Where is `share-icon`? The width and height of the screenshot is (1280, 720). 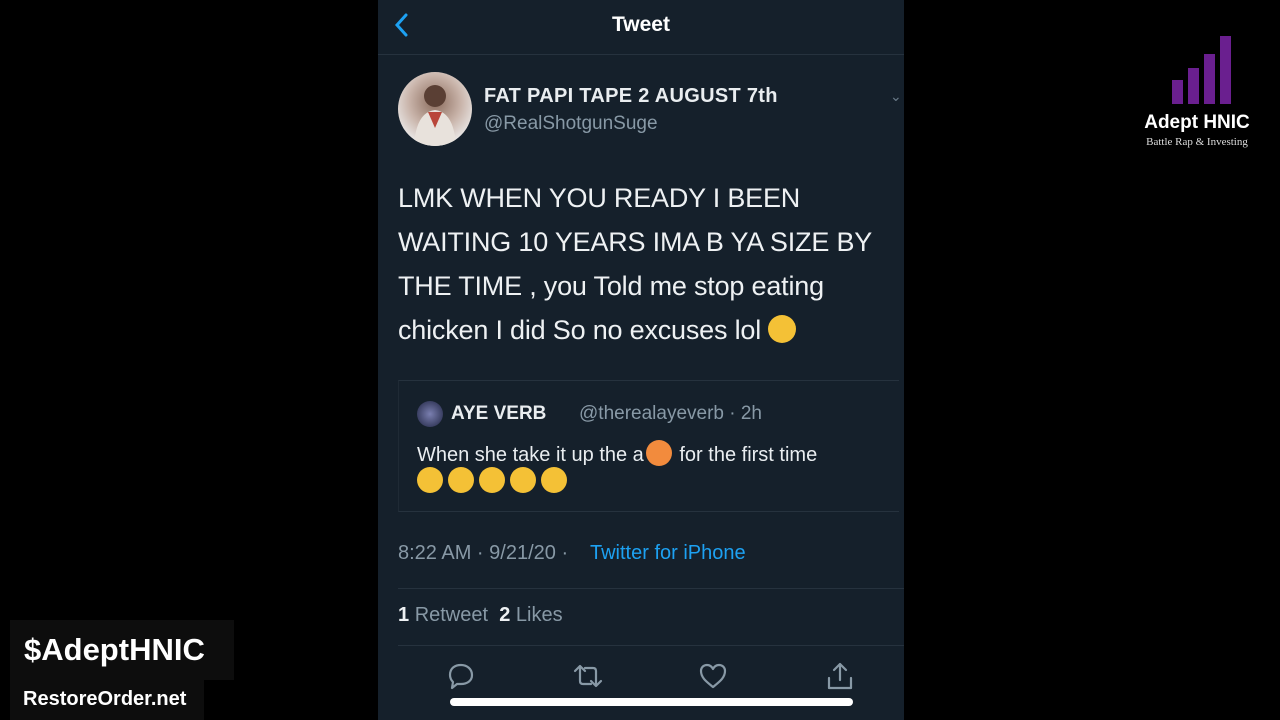 share-icon is located at coordinates (840, 676).